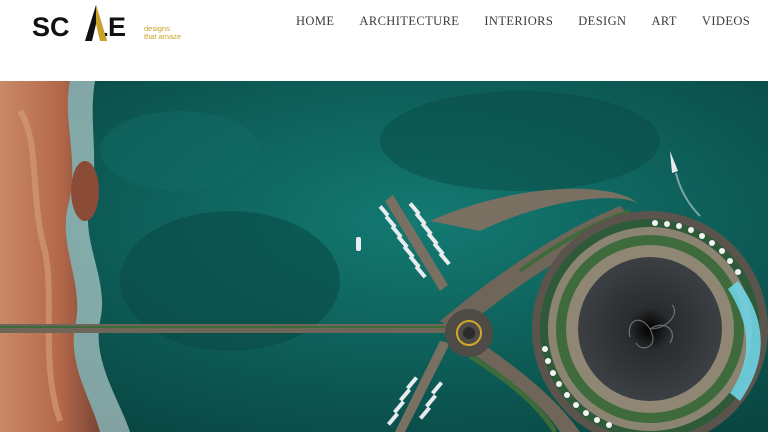 This screenshot has width=768, height=432. What do you see at coordinates (163, 36) in the screenshot?
I see `tagline-line-2: that amaze` at bounding box center [163, 36].